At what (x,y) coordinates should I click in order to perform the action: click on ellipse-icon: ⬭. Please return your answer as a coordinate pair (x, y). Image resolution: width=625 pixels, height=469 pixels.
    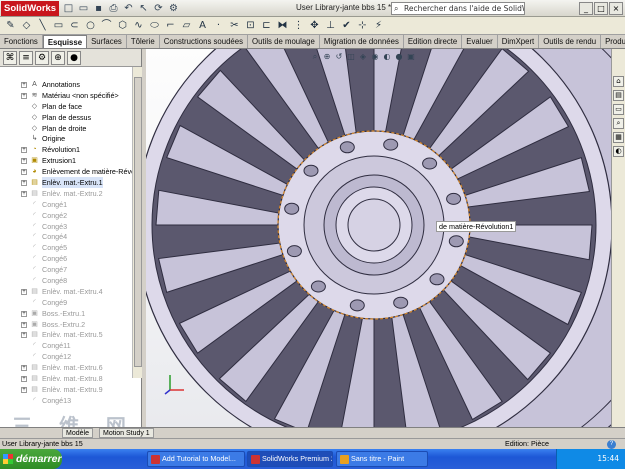
    Looking at the image, I should click on (154, 25).